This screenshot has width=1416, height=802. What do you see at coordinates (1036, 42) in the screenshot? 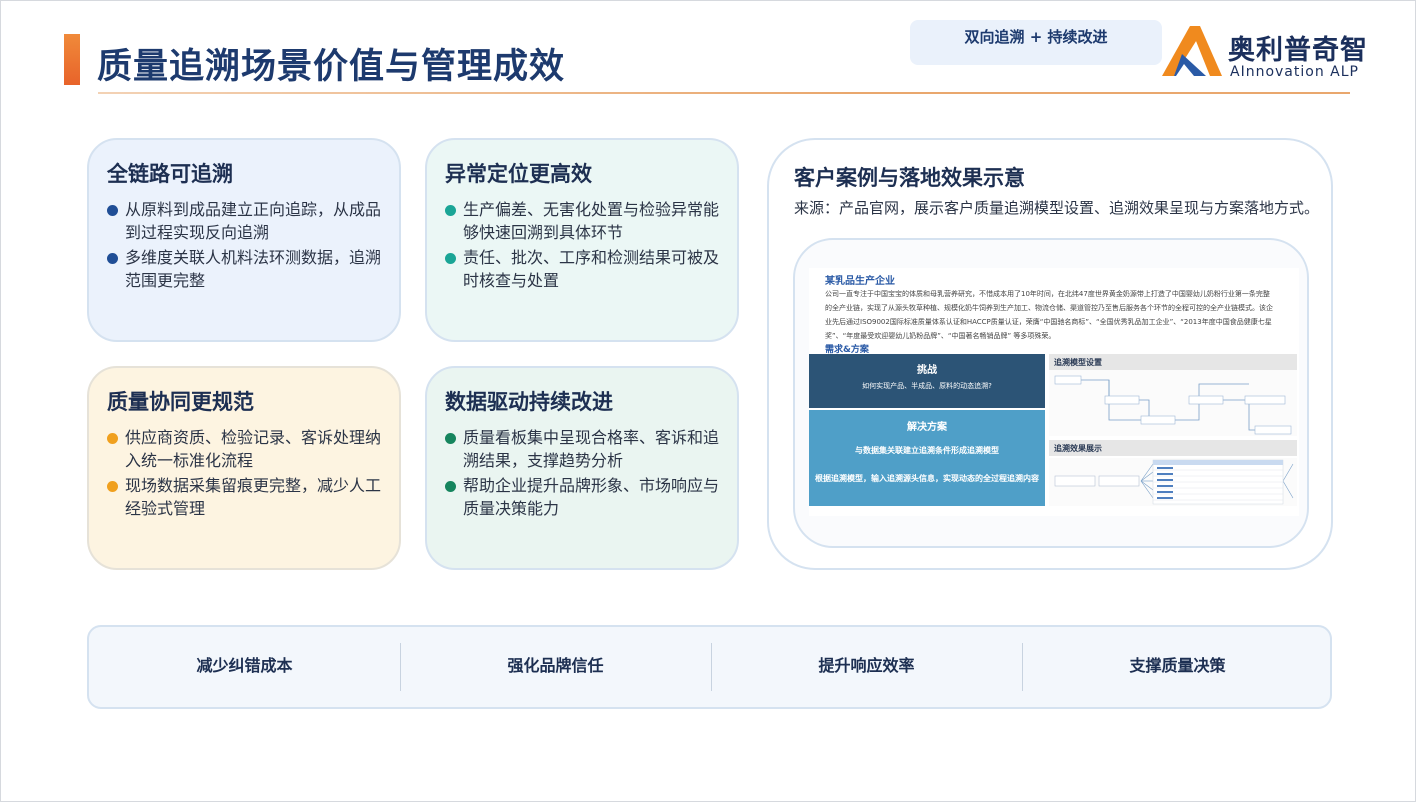
I see `tag-pill: 双向追溯 + 持续改进` at bounding box center [1036, 42].